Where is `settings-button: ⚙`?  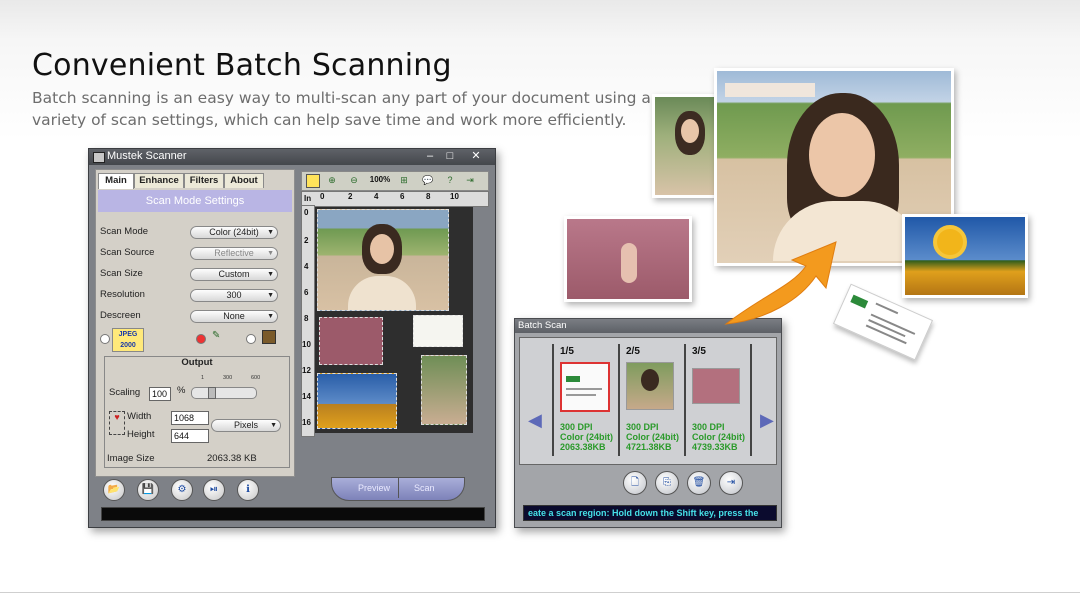 settings-button: ⚙ is located at coordinates (182, 490).